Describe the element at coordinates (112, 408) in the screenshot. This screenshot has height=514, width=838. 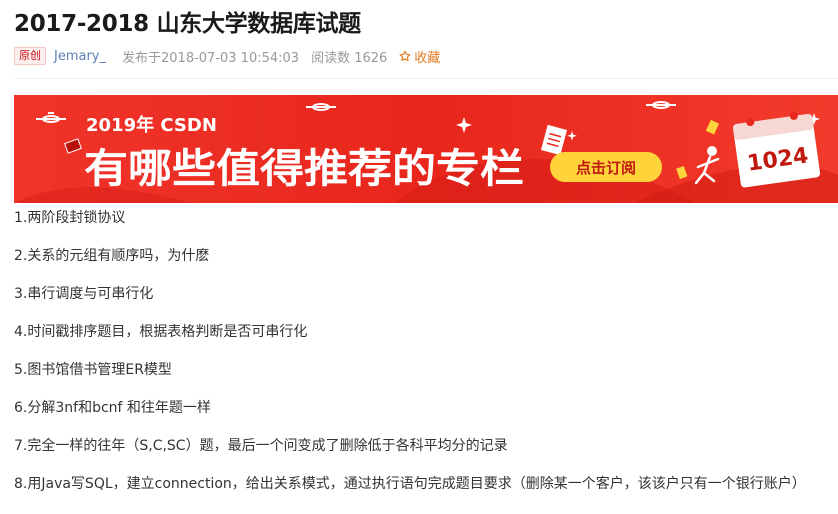
I see `list-item: 6.分解3nf和bcnf 和往年题一样` at that location.